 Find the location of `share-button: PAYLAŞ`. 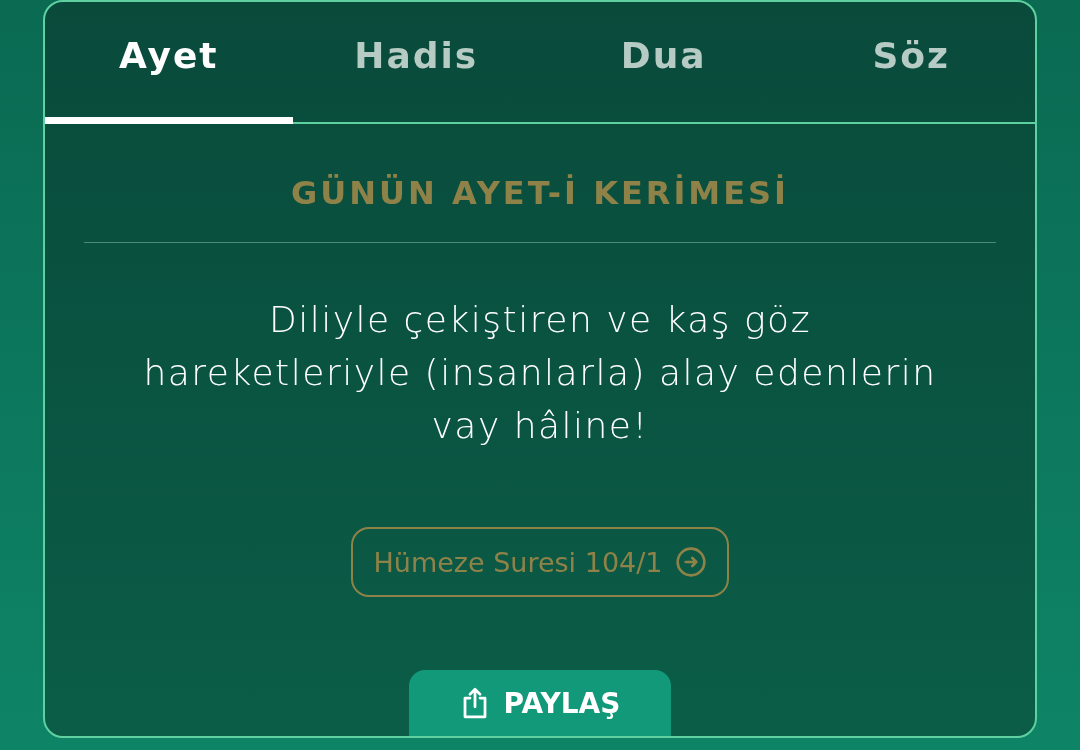

share-button: PAYLAŞ is located at coordinates (540, 703).